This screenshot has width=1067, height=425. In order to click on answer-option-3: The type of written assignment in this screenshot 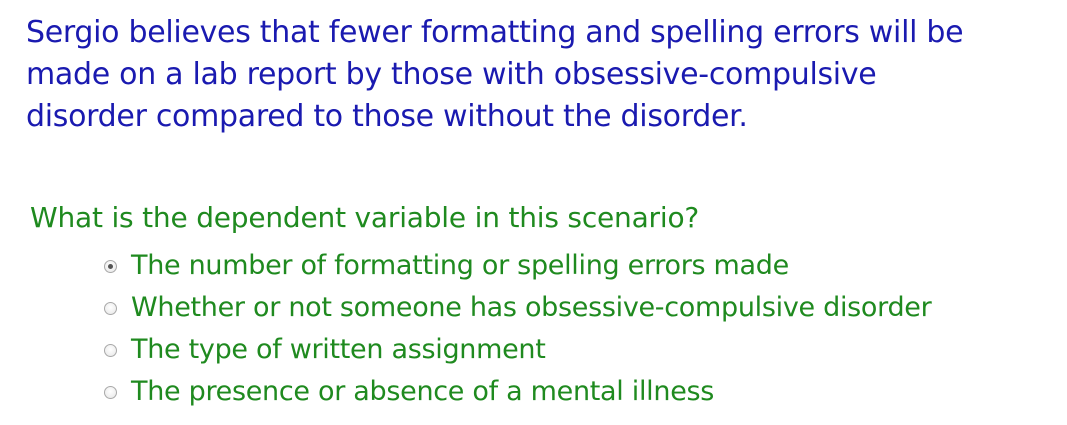, I will do `click(517, 350)`.